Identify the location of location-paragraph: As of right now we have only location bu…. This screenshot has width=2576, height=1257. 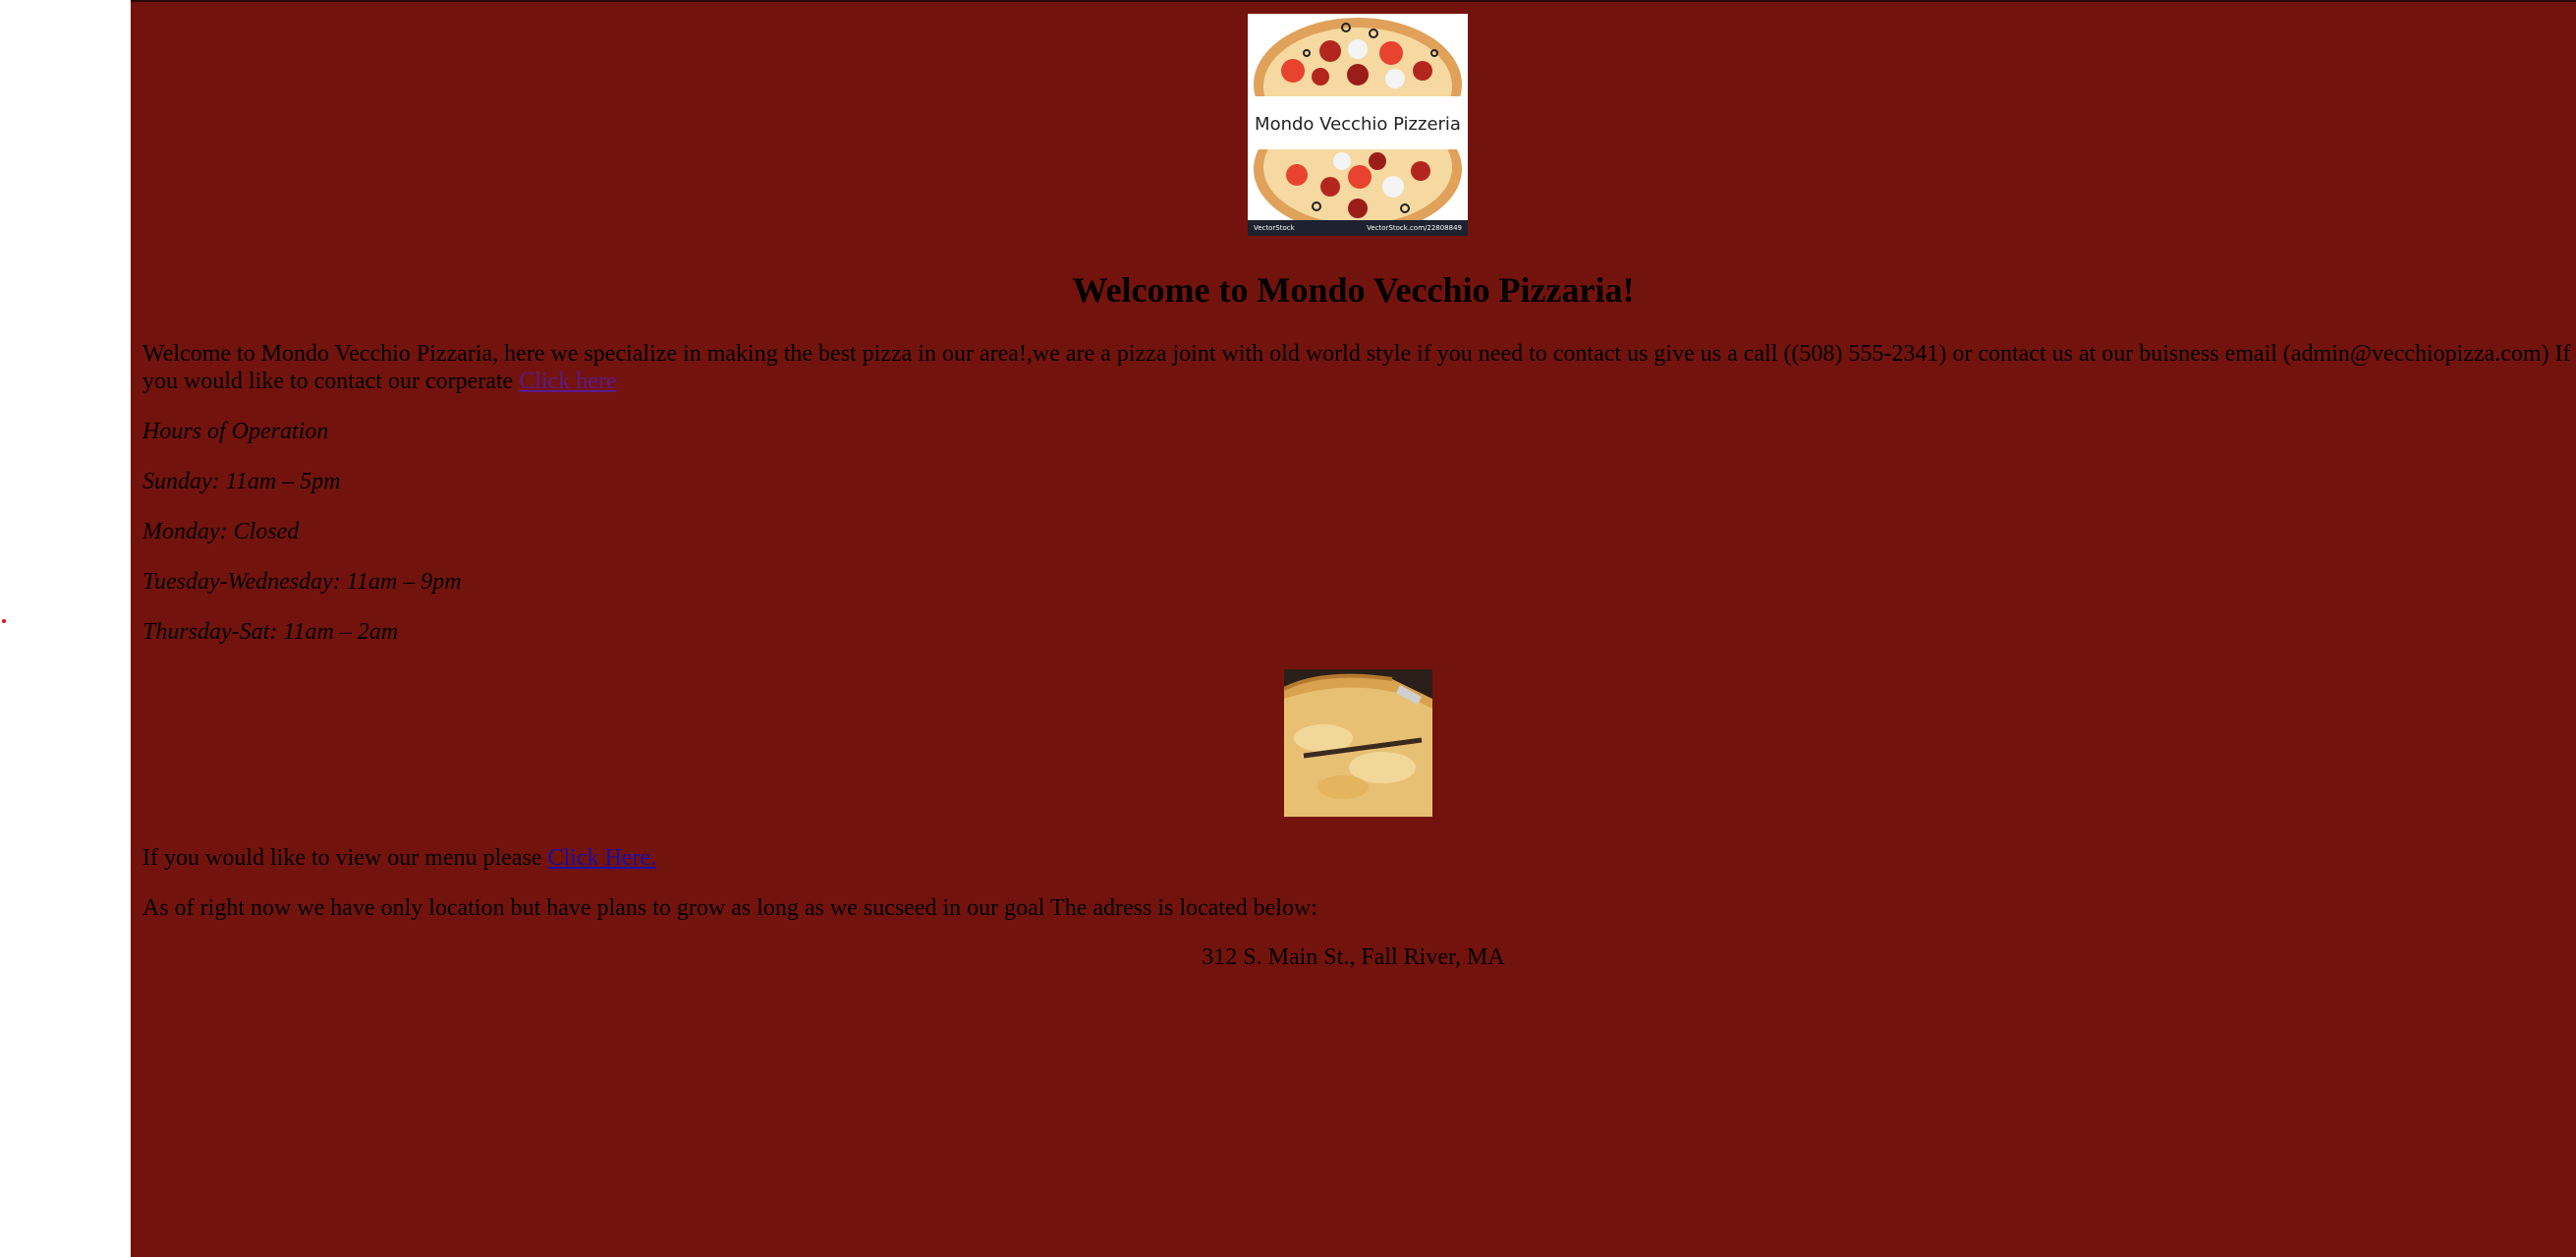
(729, 908).